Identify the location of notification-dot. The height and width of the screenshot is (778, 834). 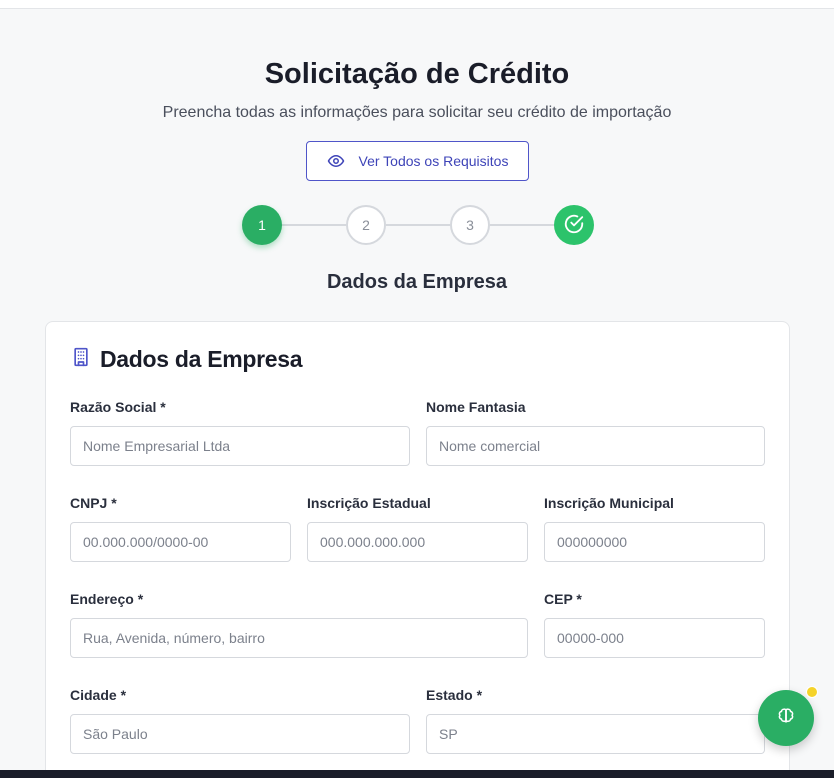
(812, 692).